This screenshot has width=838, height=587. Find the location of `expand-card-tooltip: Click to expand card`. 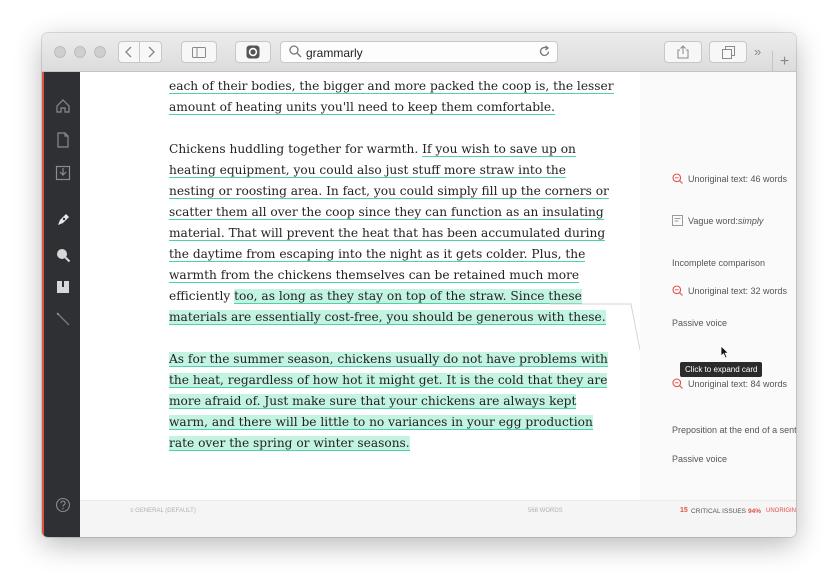

expand-card-tooltip: Click to expand card is located at coordinates (721, 369).